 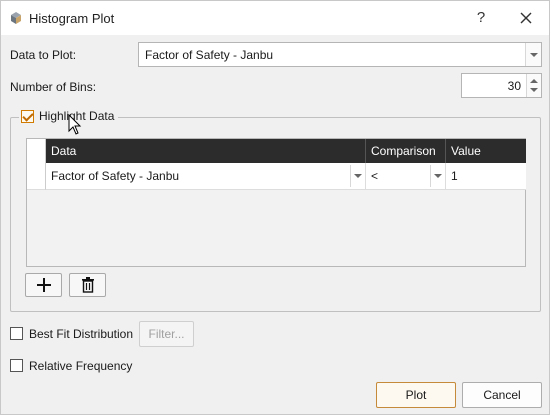 I want to click on title-bar: Histogram Plot ?, so click(x=275, y=18).